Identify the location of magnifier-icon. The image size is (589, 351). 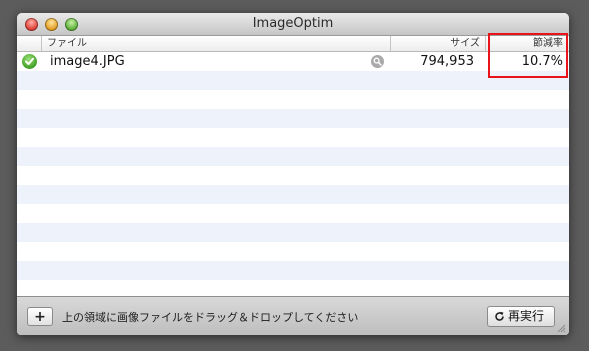
(377, 61).